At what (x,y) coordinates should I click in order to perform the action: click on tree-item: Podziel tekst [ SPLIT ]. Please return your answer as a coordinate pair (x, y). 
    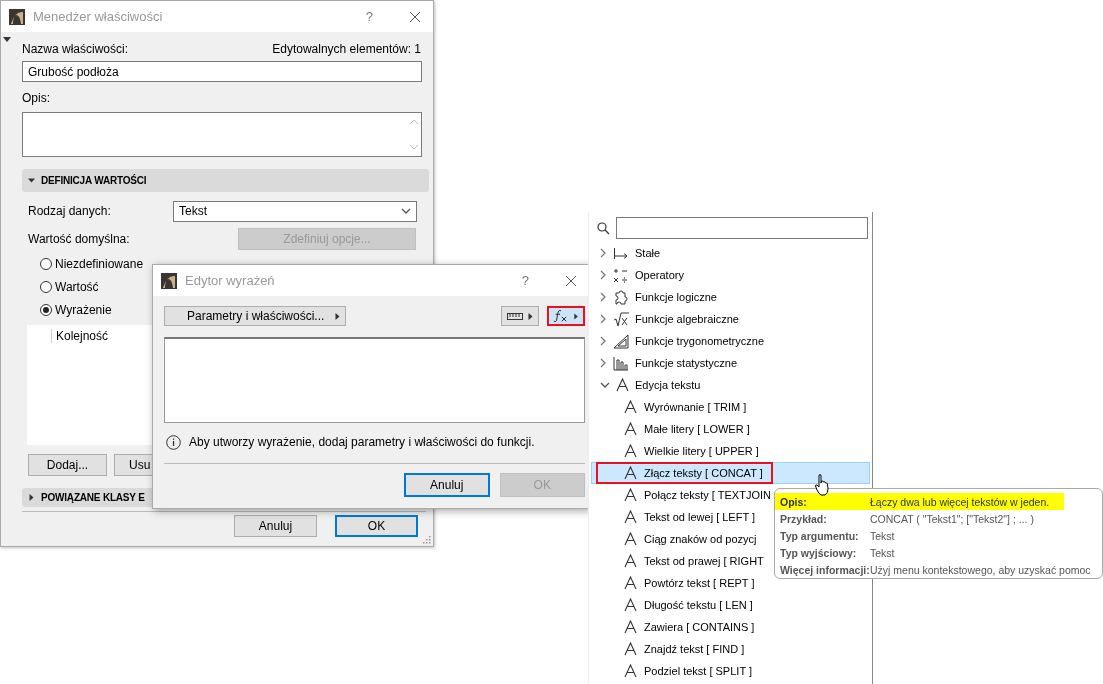
    Looking at the image, I should click on (730, 671).